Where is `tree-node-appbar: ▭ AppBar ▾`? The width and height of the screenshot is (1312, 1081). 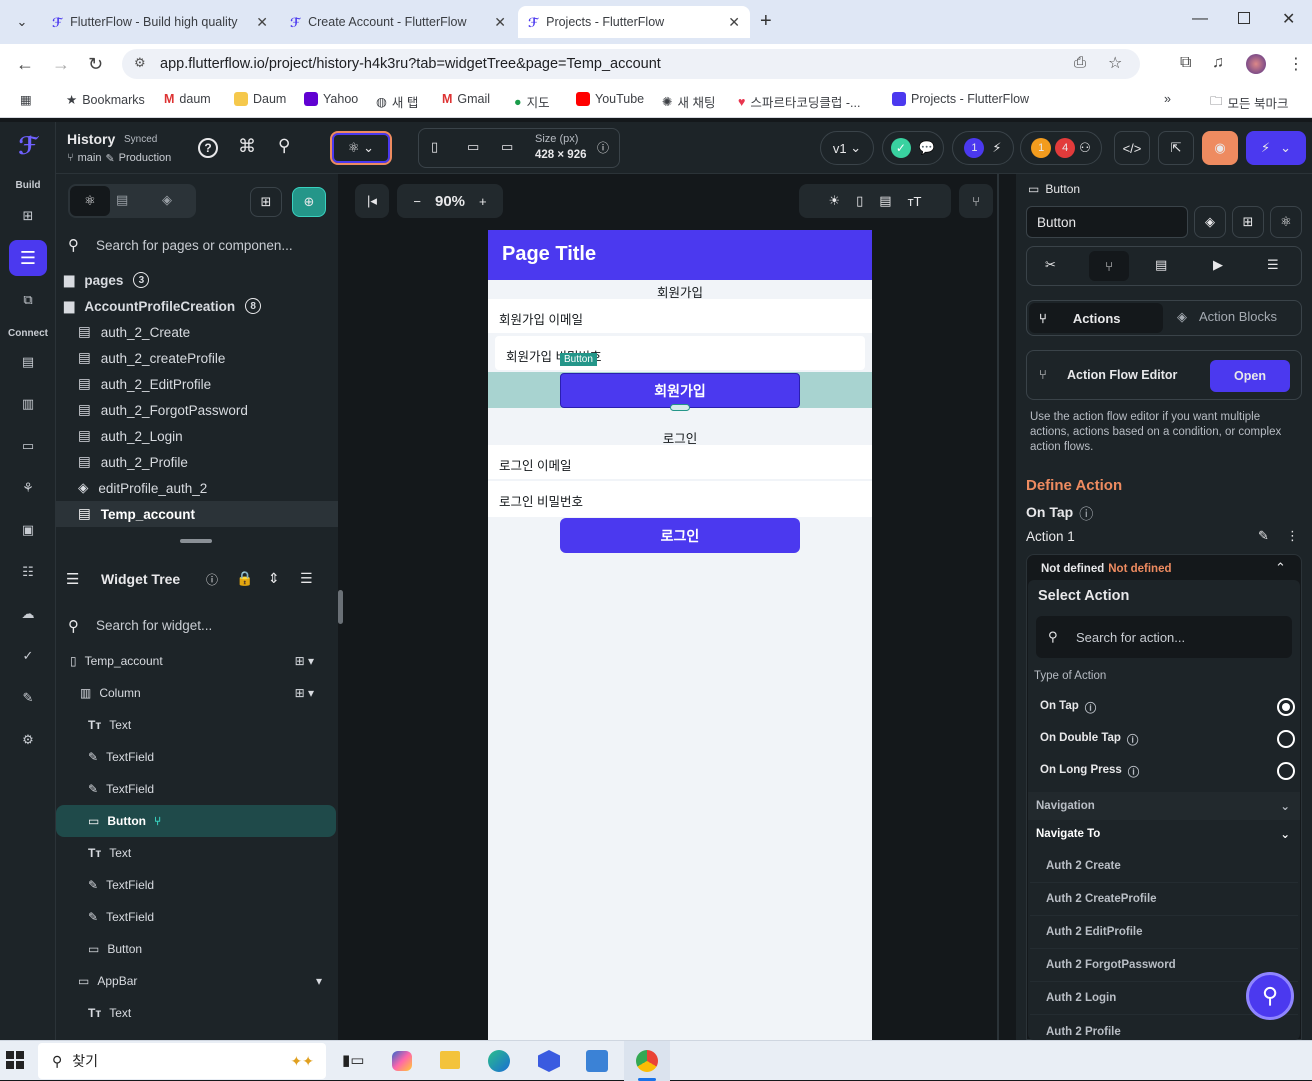 tree-node-appbar: ▭ AppBar ▾ is located at coordinates (196, 981).